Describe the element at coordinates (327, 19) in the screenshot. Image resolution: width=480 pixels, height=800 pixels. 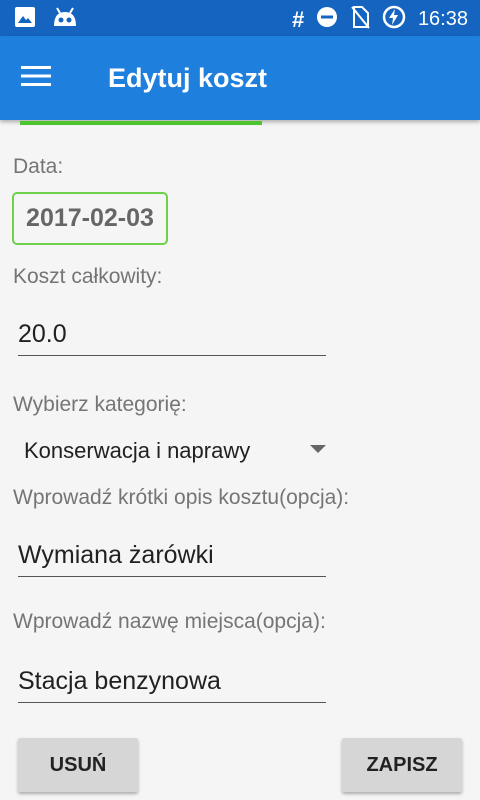
I see `do-not-disturb-icon` at that location.